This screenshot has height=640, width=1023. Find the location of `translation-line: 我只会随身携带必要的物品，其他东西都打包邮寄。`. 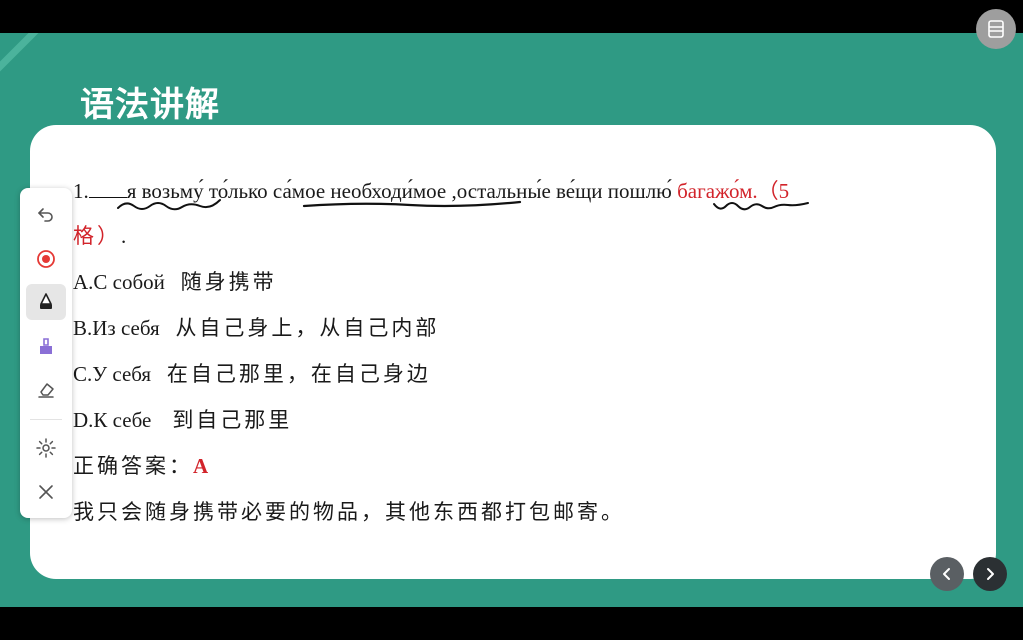

translation-line: 我只会随身携带必要的物品，其他东西都打包邮寄。 is located at coordinates (349, 511).